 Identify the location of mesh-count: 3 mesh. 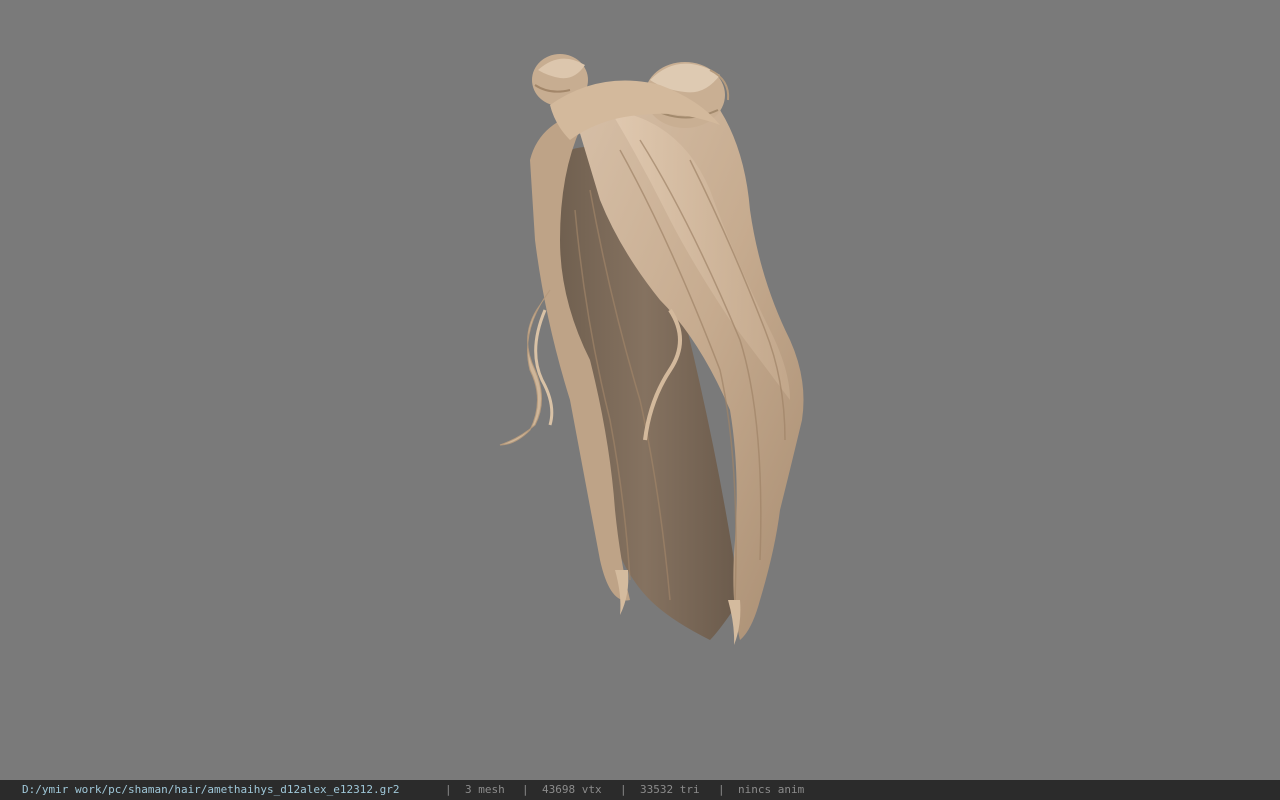
(485, 789).